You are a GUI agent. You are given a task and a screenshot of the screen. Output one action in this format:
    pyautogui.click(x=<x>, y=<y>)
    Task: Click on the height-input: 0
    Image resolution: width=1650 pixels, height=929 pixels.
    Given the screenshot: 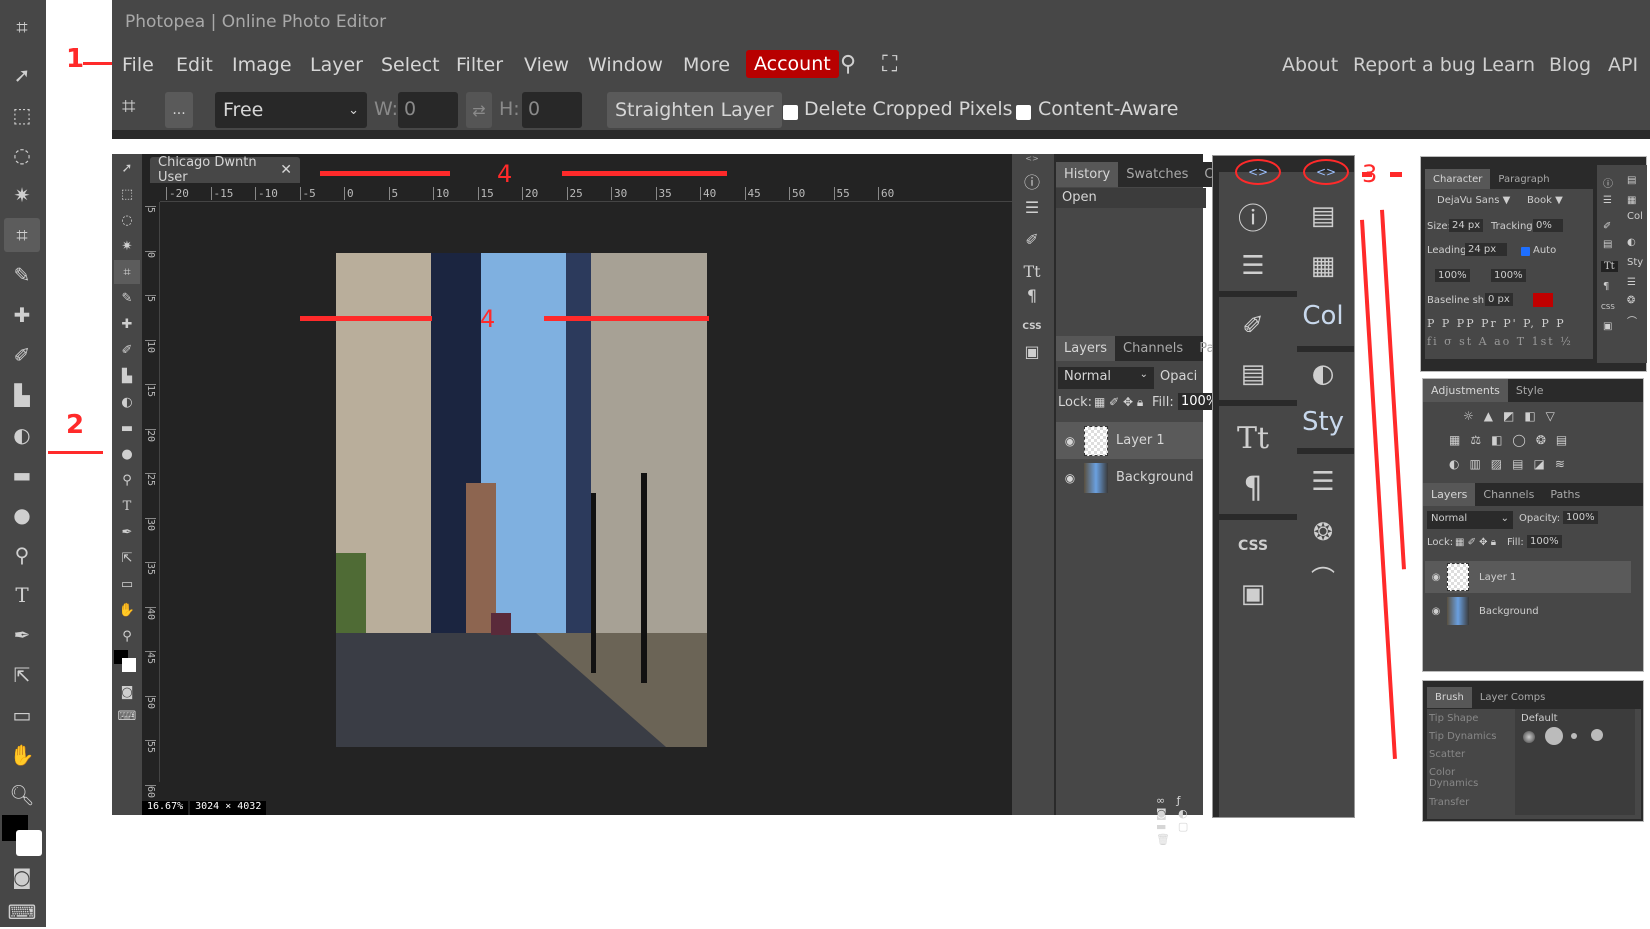 What is the action you would take?
    pyautogui.click(x=552, y=110)
    